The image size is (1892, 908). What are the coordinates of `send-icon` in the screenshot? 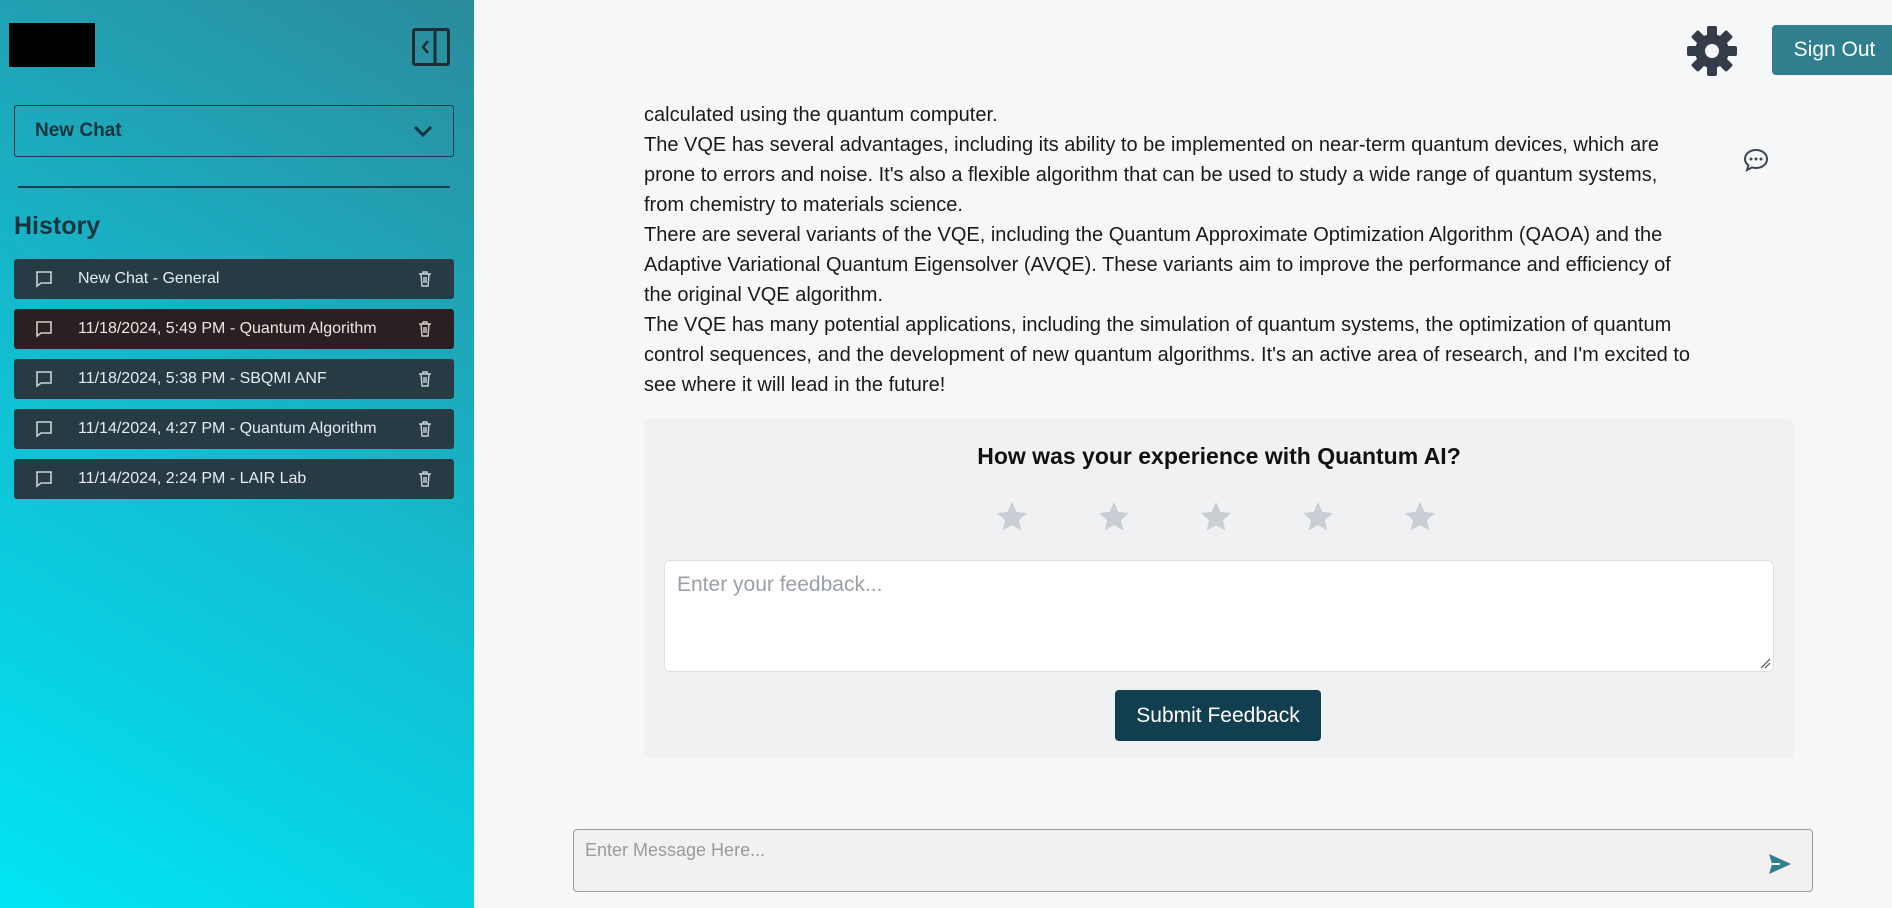 It's located at (1780, 864).